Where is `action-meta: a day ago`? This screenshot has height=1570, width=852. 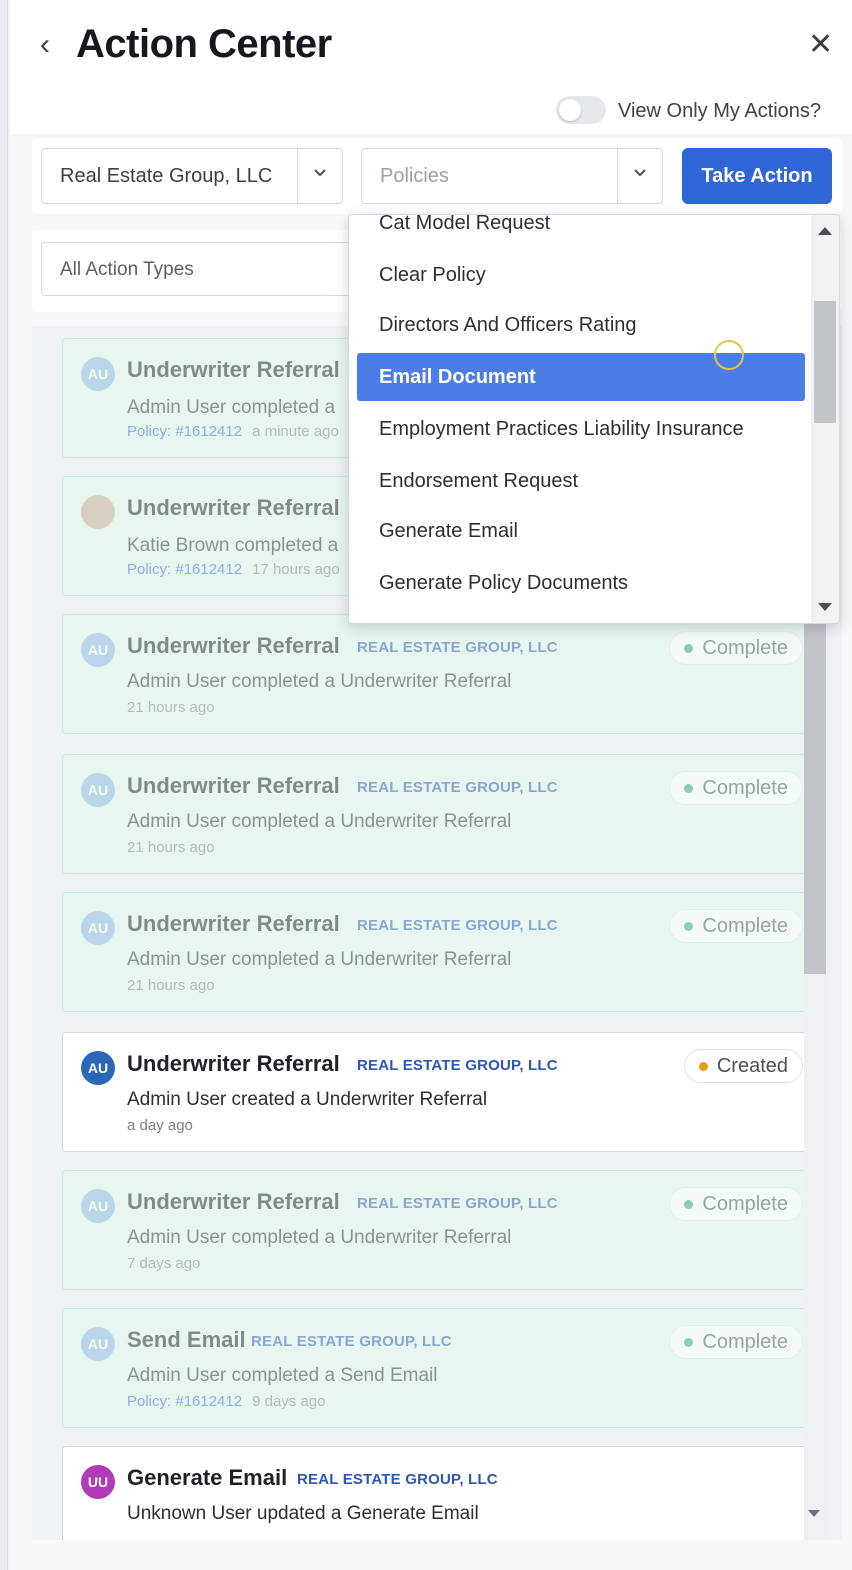
action-meta: a day ago is located at coordinates (160, 1125).